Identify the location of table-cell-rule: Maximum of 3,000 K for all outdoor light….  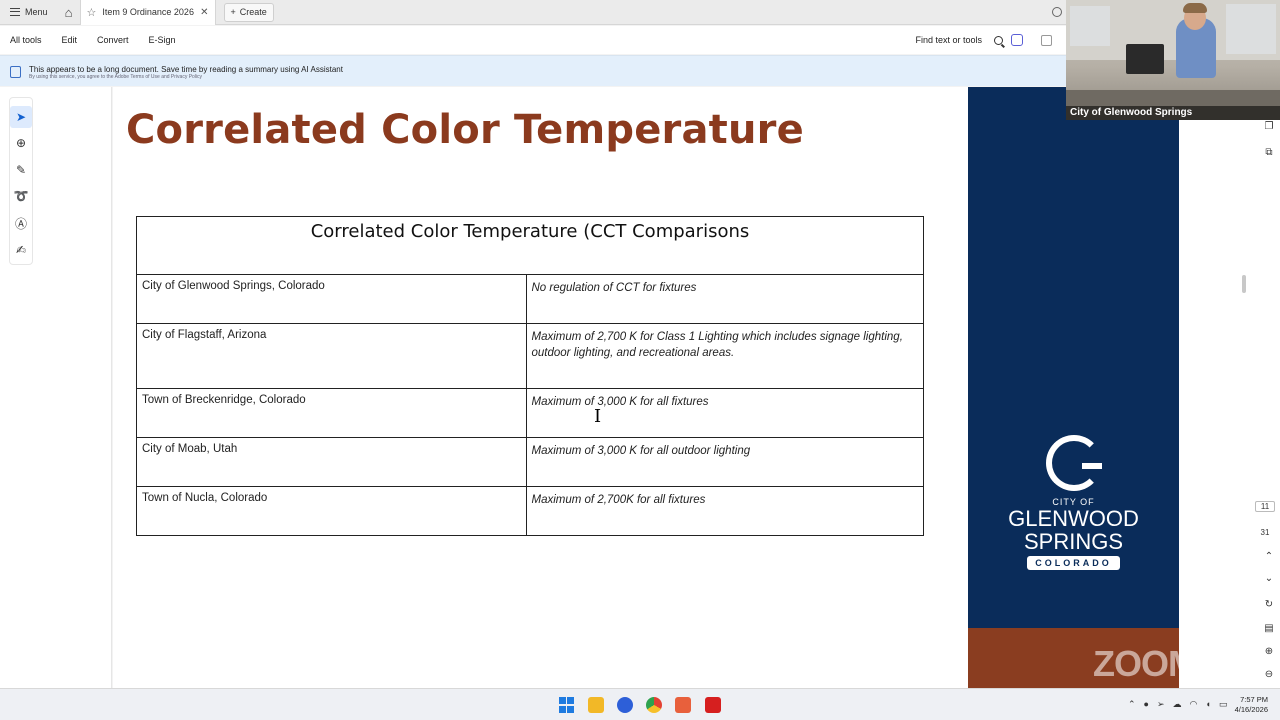
(724, 462).